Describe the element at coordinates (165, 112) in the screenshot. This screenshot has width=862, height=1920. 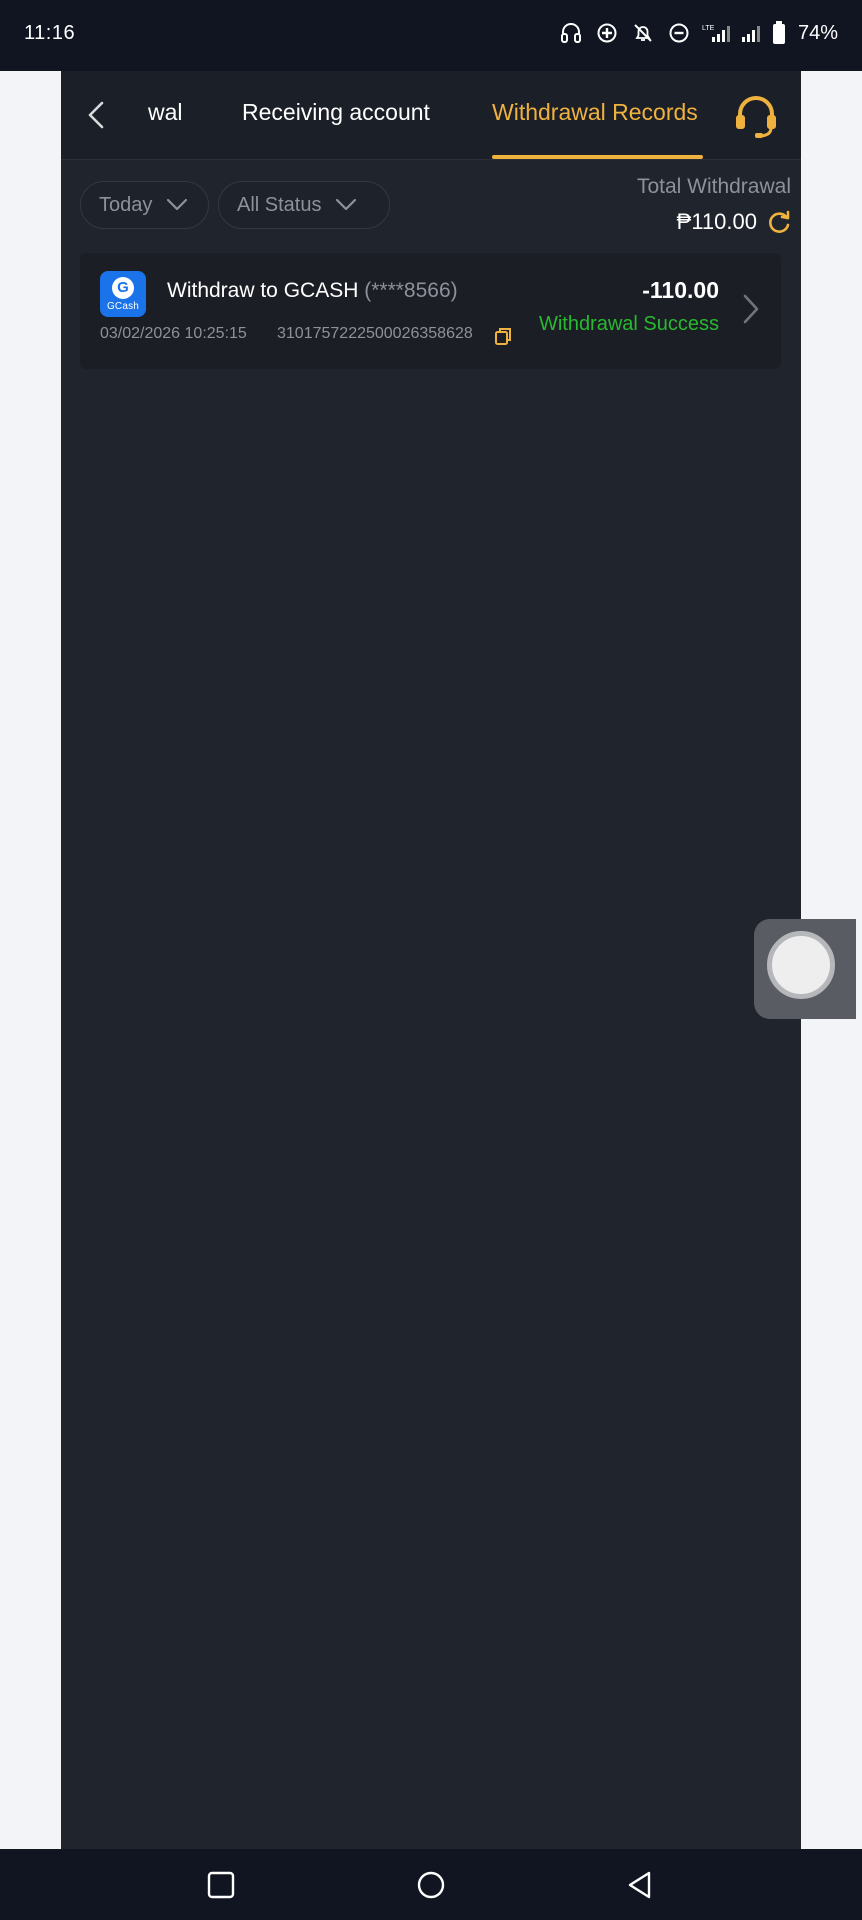
I see `tab-wallet: wal` at that location.